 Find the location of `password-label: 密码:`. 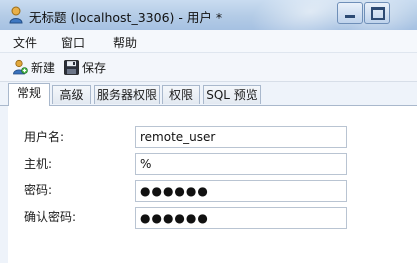

password-label: 密码: is located at coordinates (38, 190).